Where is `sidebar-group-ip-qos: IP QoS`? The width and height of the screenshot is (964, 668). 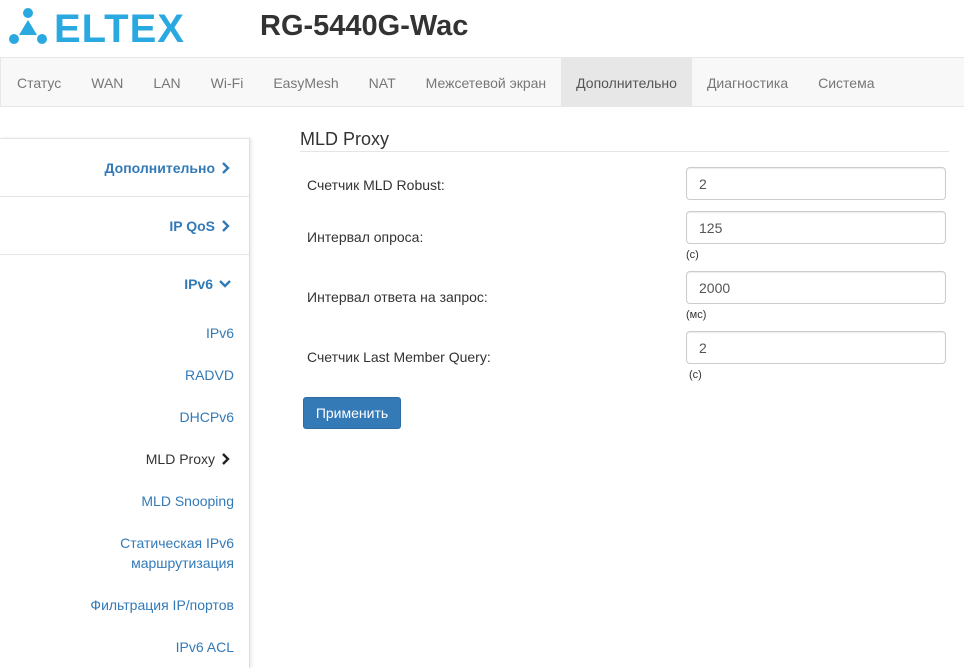 sidebar-group-ip-qos: IP QoS is located at coordinates (124, 225).